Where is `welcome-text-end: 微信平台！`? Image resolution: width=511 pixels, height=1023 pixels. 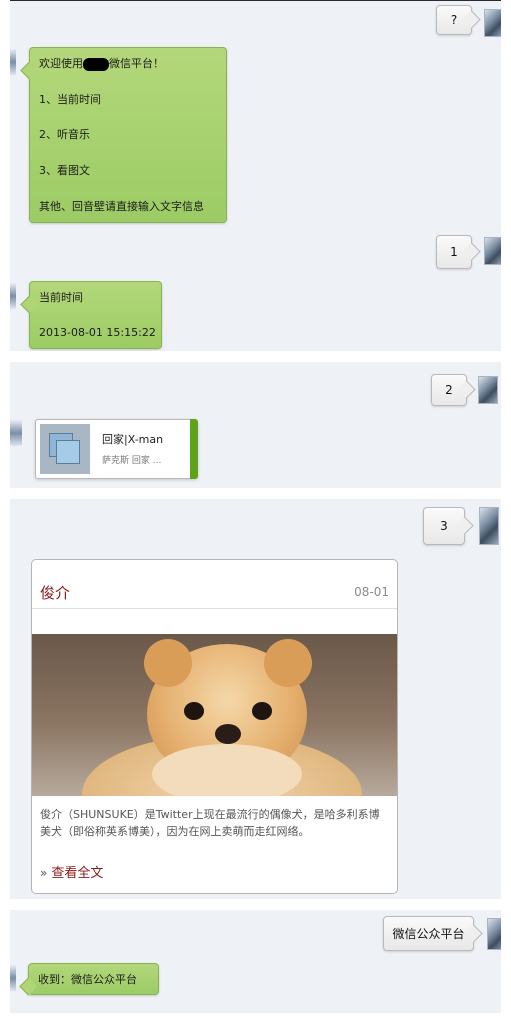
welcome-text-end: 微信平台！ is located at coordinates (136, 63).